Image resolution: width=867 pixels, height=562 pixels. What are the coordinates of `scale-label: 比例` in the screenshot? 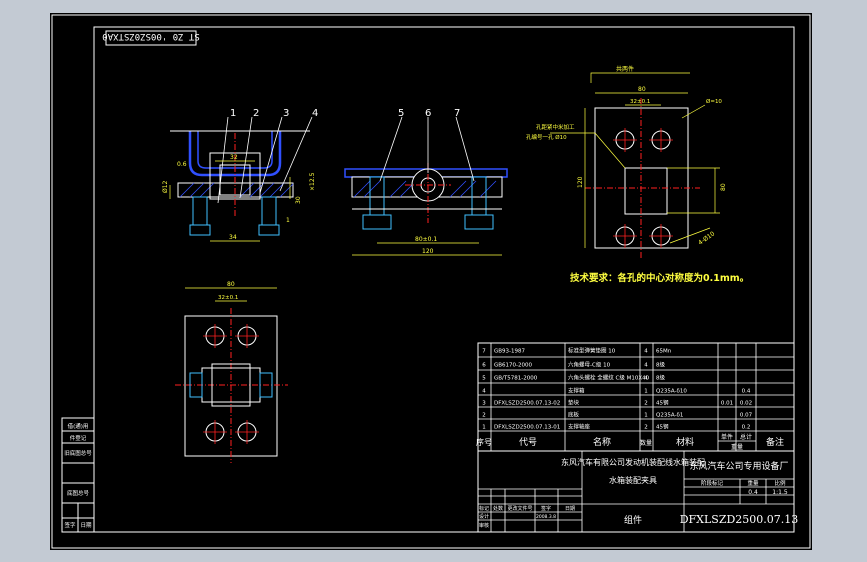 It's located at (780, 483).